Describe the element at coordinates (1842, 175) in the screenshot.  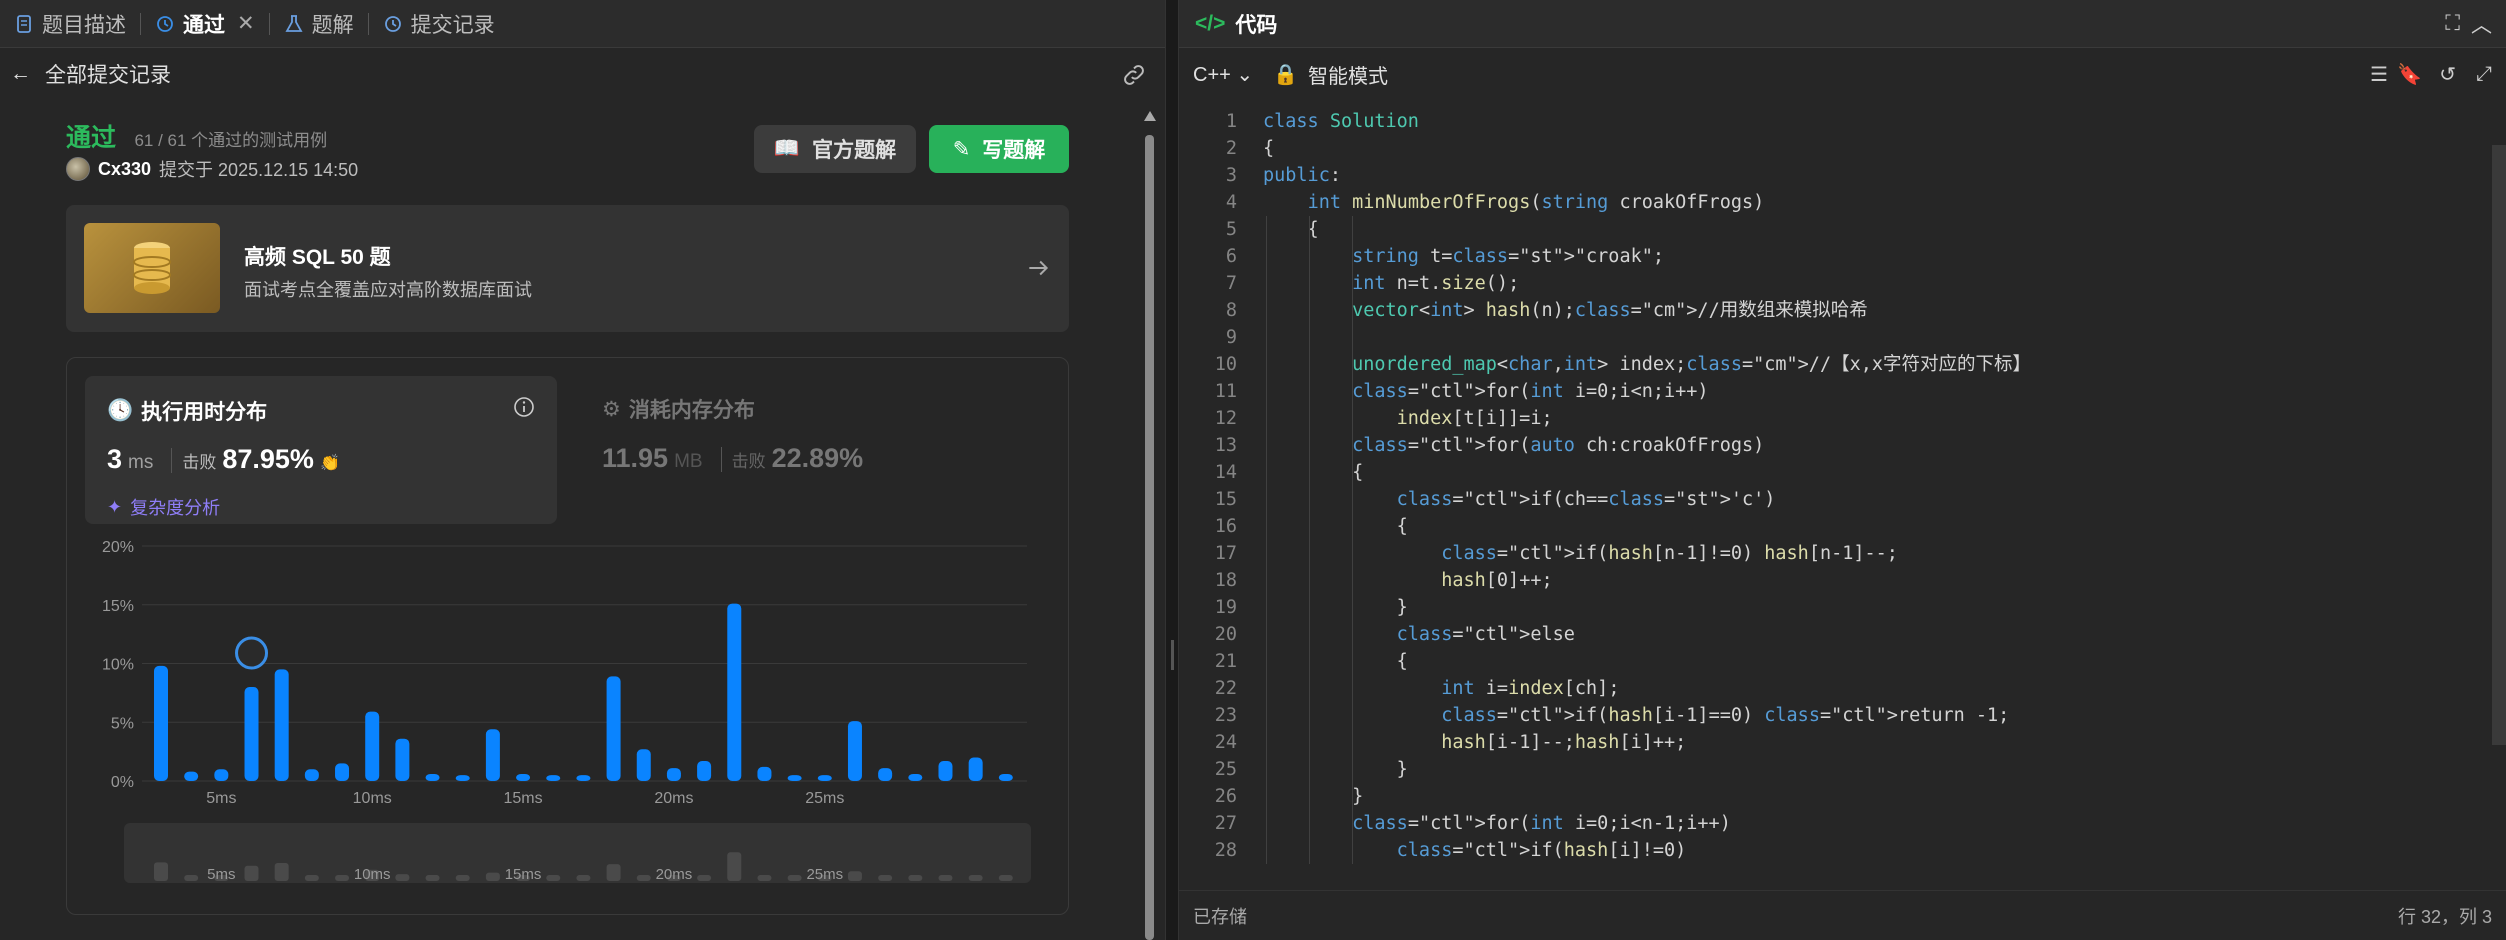
I see `code-line: 3 public:` at that location.